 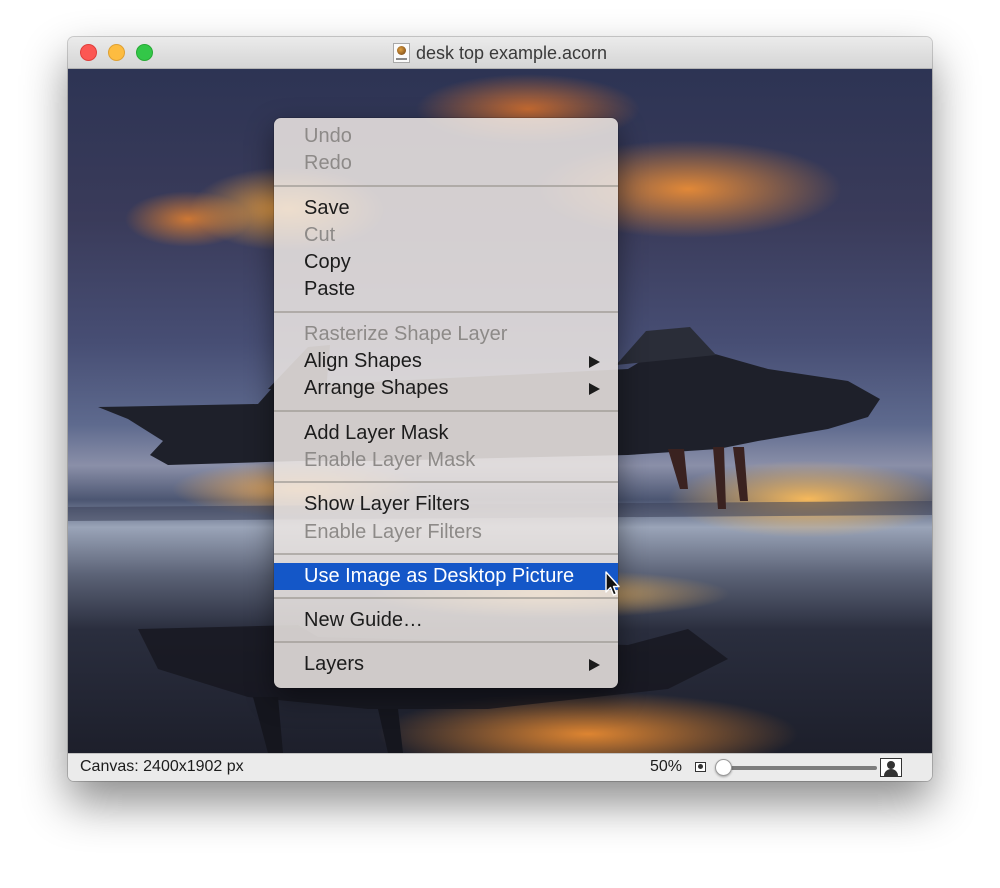 I want to click on window-title-group: desk top example.acorn, so click(x=500, y=53).